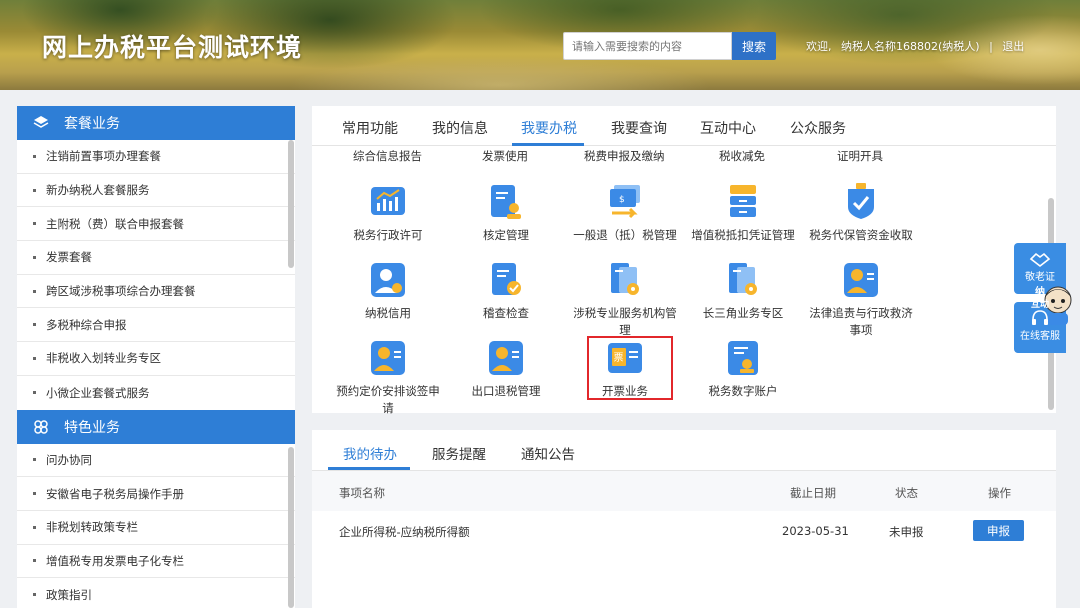 The width and height of the screenshot is (1080, 608). Describe the element at coordinates (743, 313) in the screenshot. I see `tile-label: 长三角业务专区` at that location.